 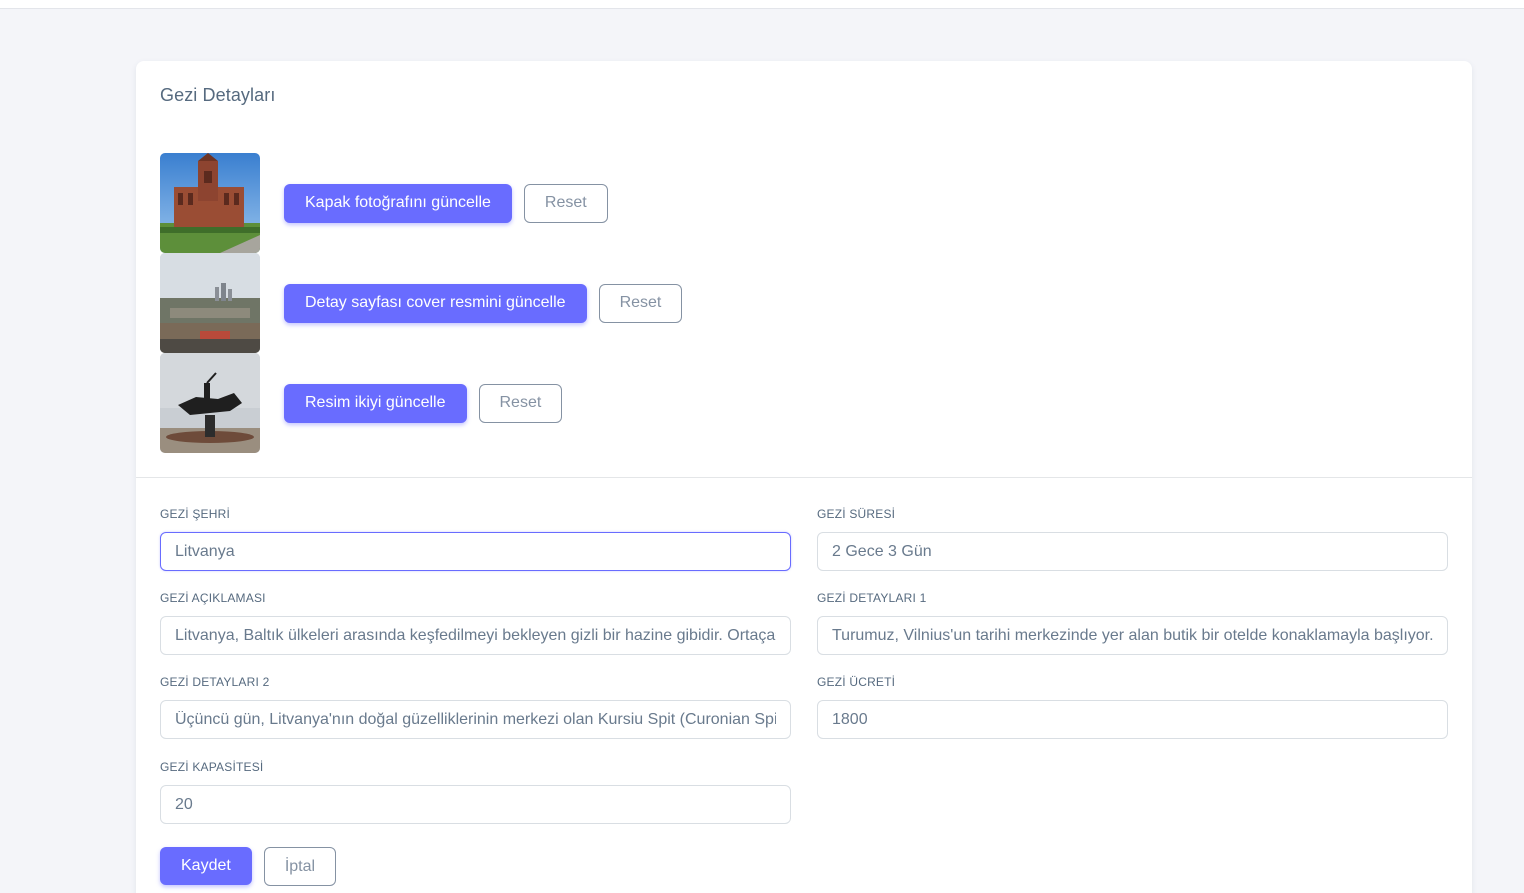 I want to click on trip-capacity-field: GEZİ KAPASİTESİ, so click(x=475, y=792).